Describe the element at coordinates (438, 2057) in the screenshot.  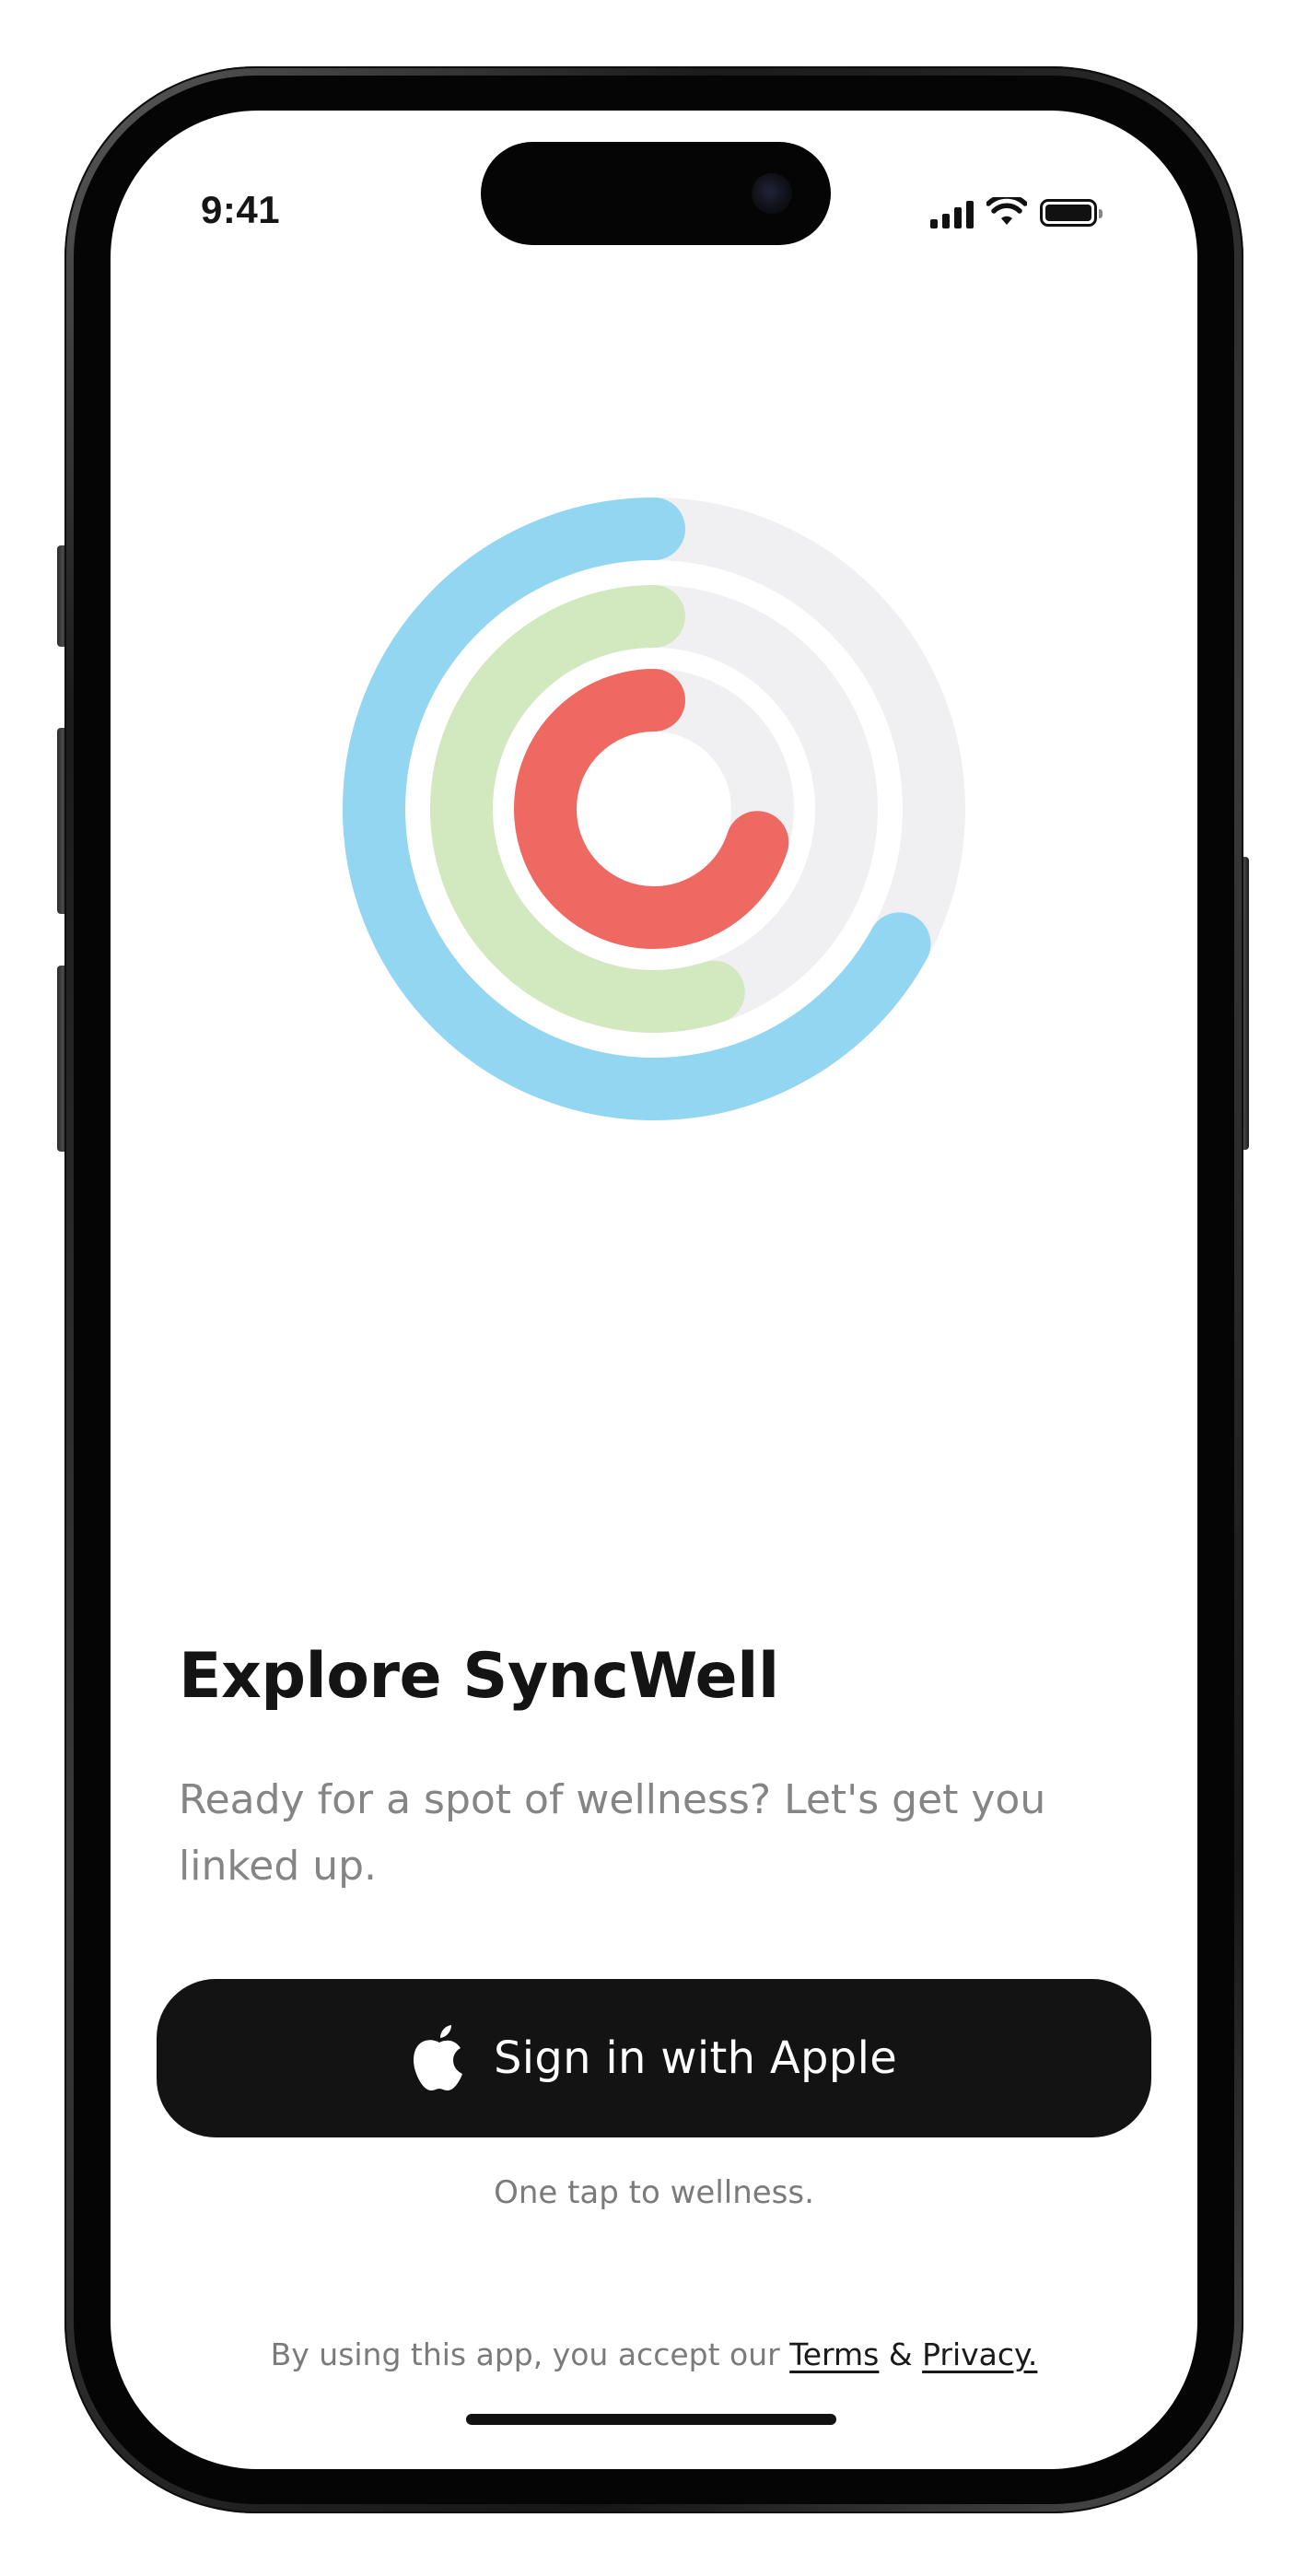
I see `apple-logo-icon` at that location.